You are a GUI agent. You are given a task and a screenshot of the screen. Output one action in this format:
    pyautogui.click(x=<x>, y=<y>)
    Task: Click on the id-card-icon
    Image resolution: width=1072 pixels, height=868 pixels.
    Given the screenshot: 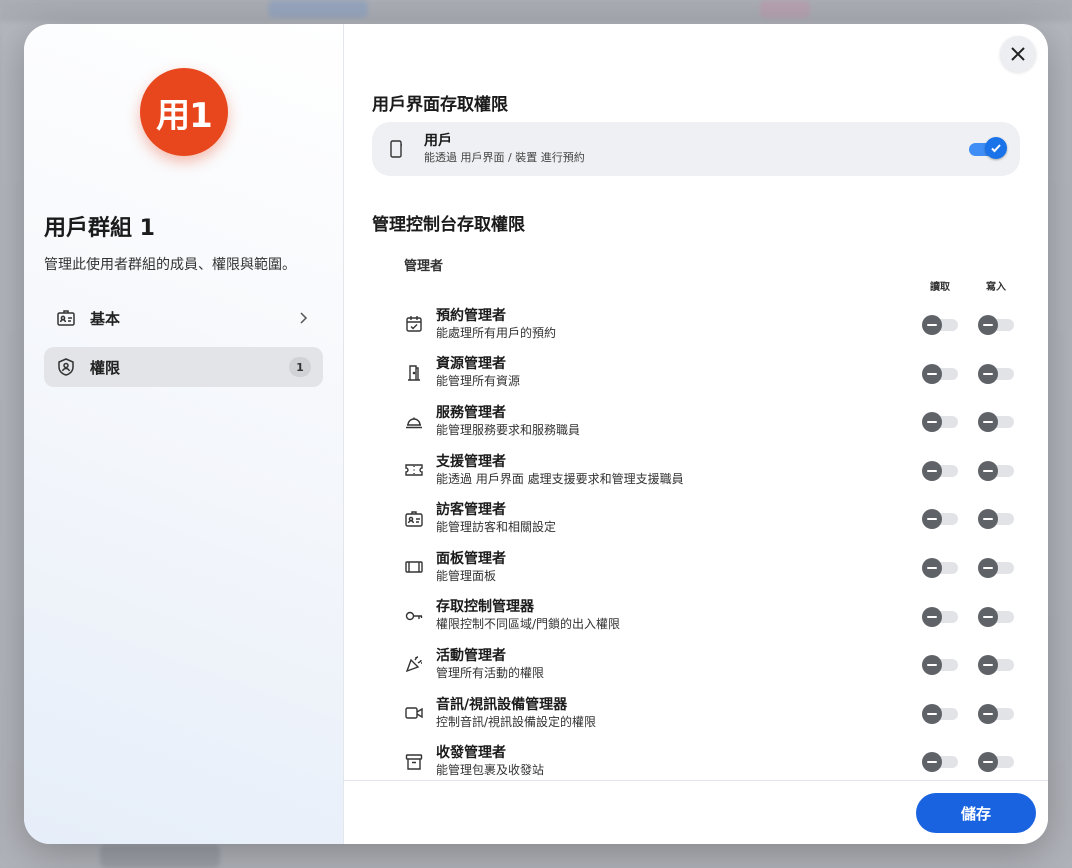 What is the action you would take?
    pyautogui.click(x=66, y=318)
    